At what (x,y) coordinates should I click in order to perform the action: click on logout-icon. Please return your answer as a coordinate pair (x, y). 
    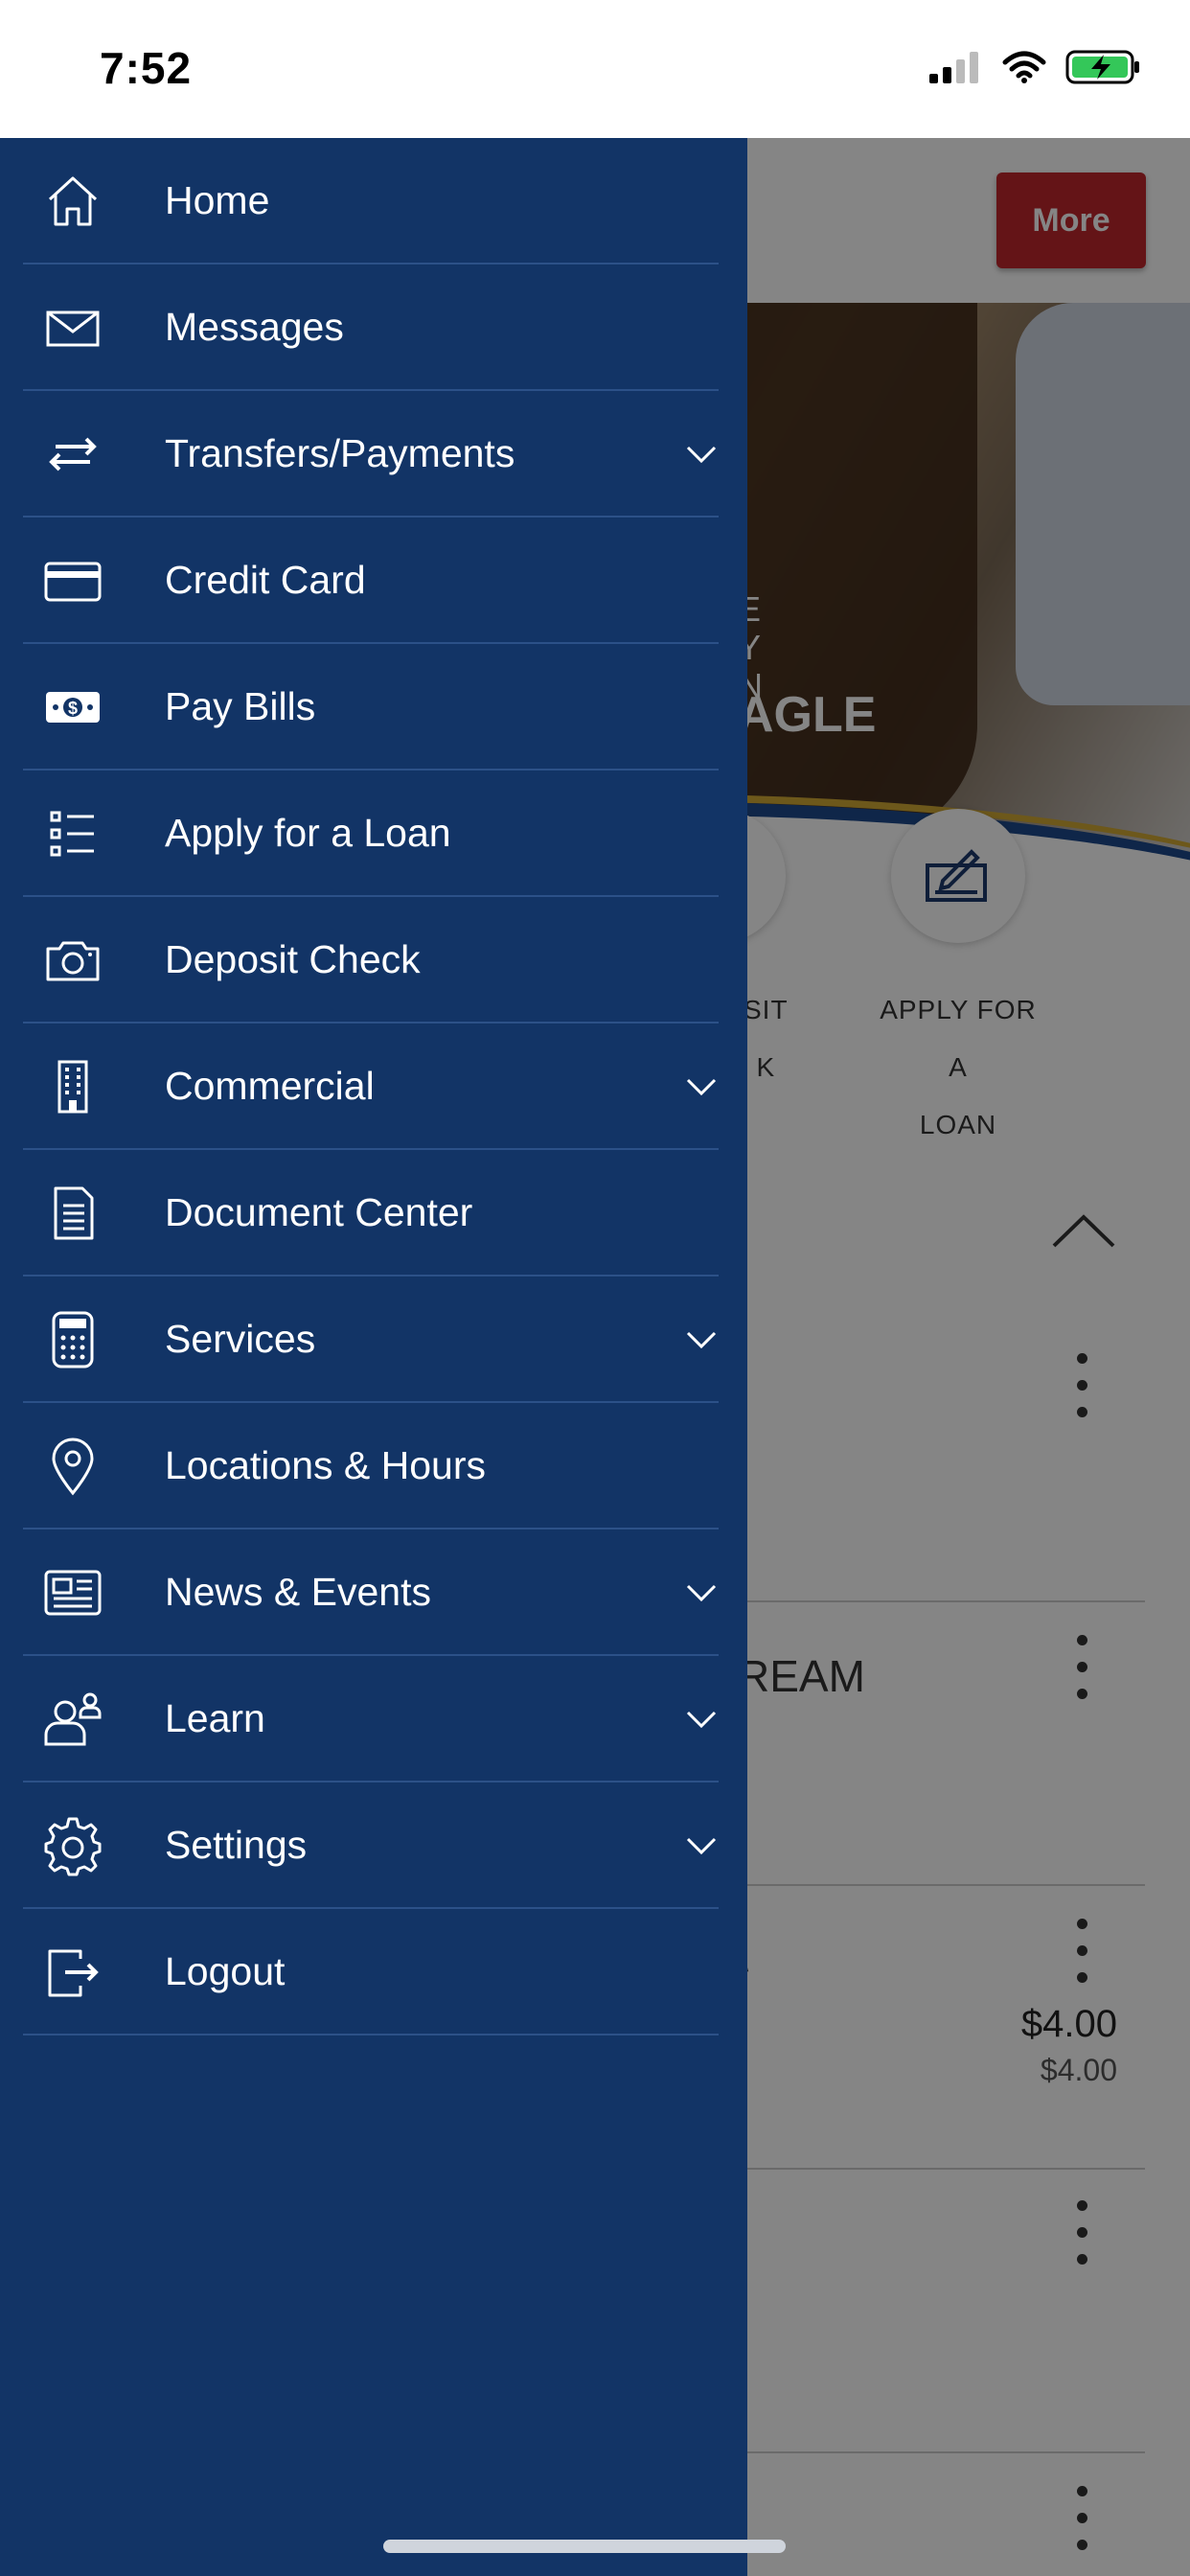
    Looking at the image, I should click on (72, 1973).